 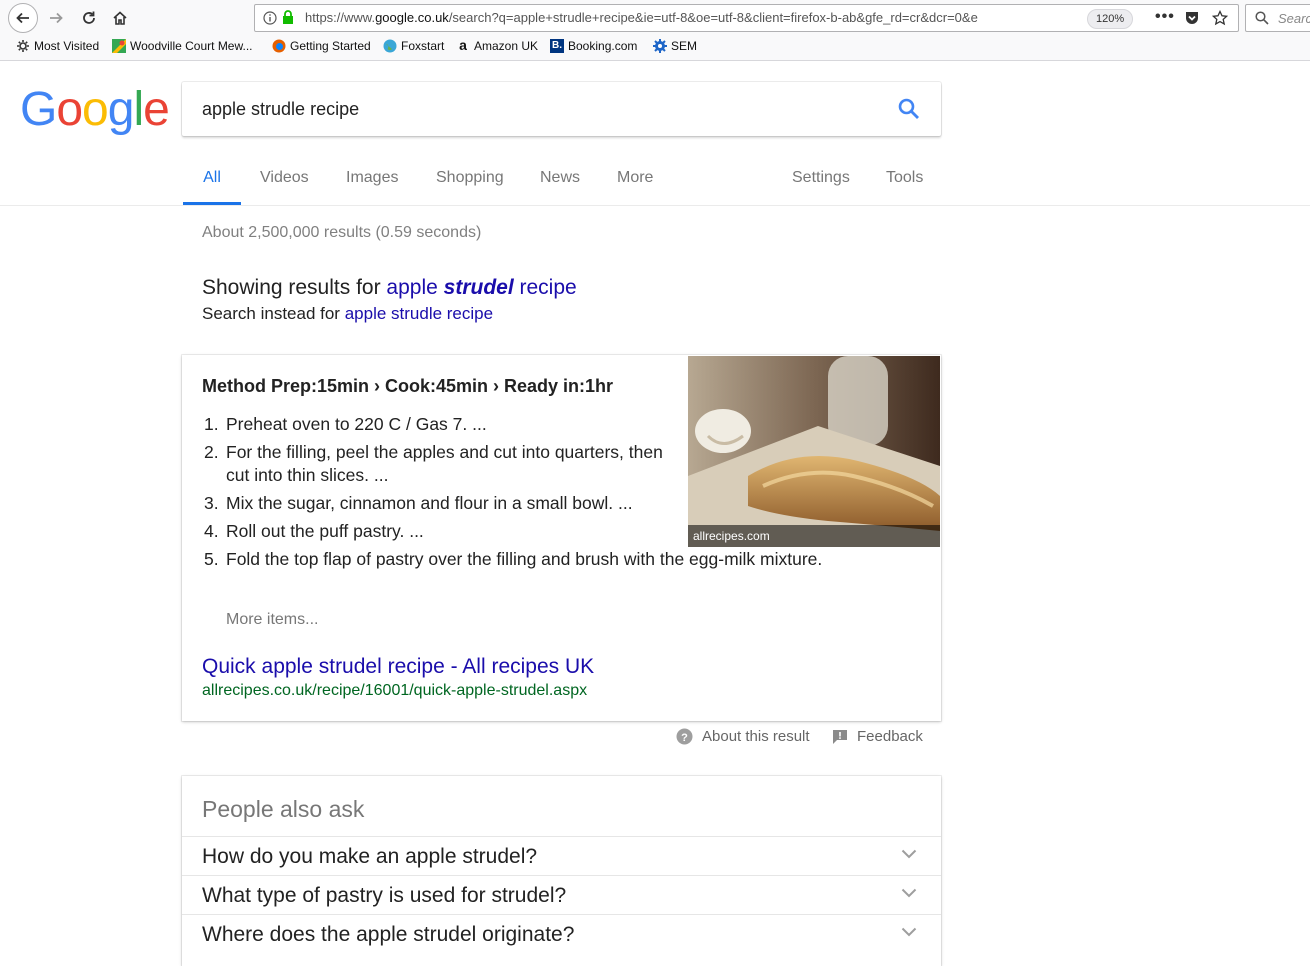 I want to click on result-stats: About 2,500,000 results (0.59 seconds), so click(x=342, y=232).